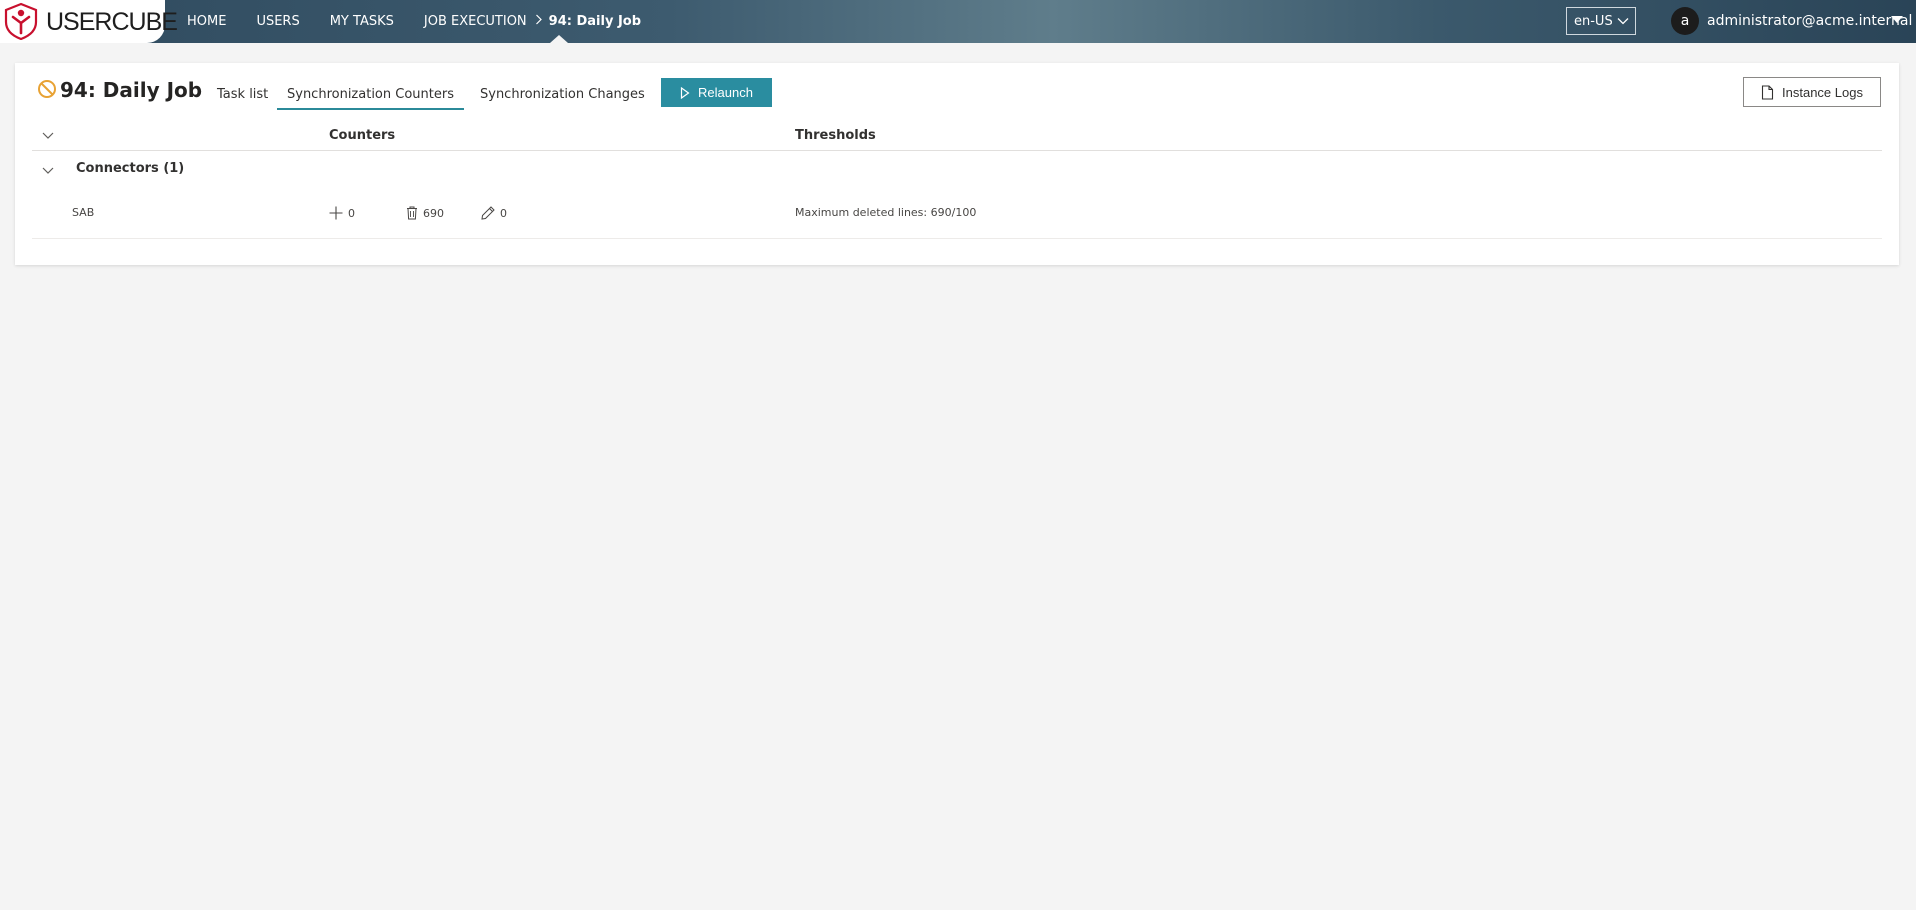 The height and width of the screenshot is (910, 1916). What do you see at coordinates (130, 168) in the screenshot?
I see `group-label: Connectors (1)` at bounding box center [130, 168].